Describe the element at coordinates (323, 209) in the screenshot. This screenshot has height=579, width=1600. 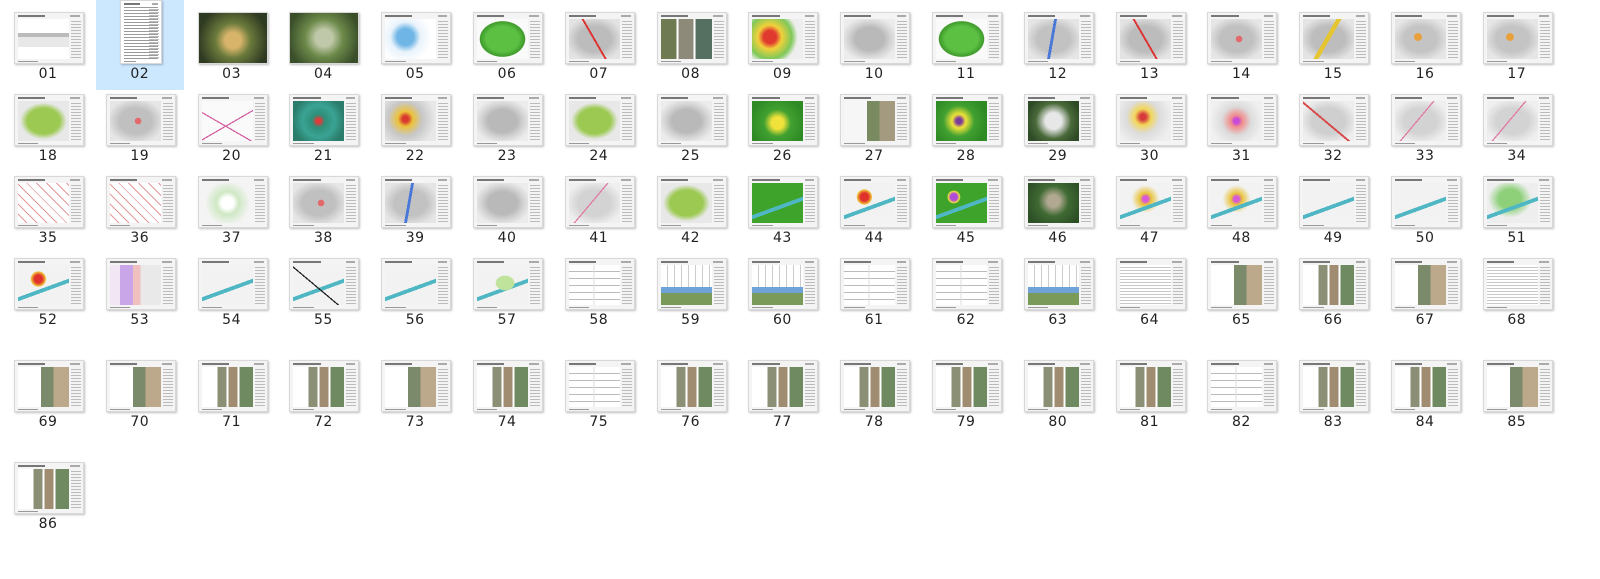
I see `file-item: 38` at that location.